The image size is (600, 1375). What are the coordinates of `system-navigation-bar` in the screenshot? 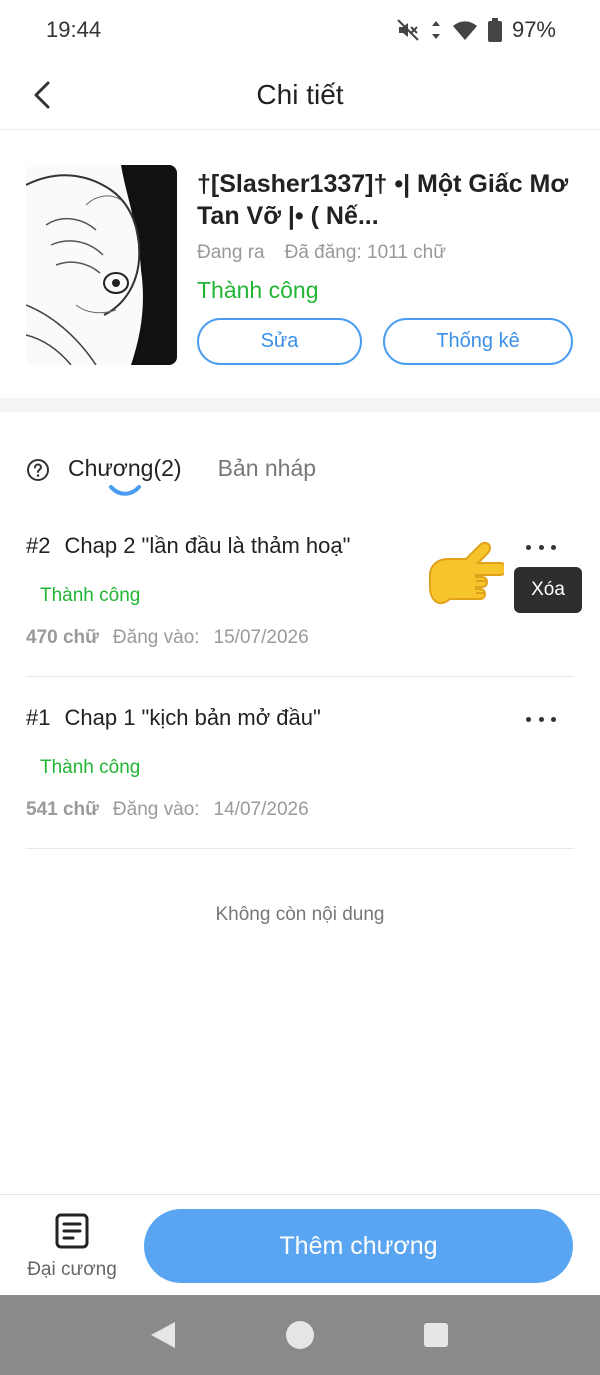 It's located at (300, 1335).